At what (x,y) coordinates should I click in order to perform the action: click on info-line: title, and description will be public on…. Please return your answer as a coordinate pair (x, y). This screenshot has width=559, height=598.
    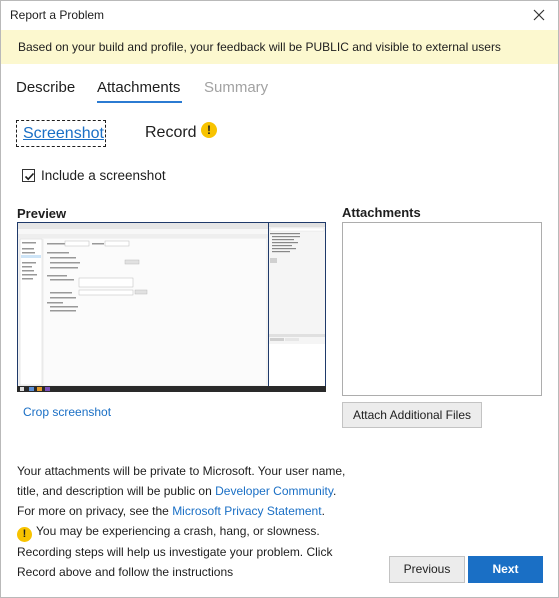
    Looking at the image, I should click on (187, 491).